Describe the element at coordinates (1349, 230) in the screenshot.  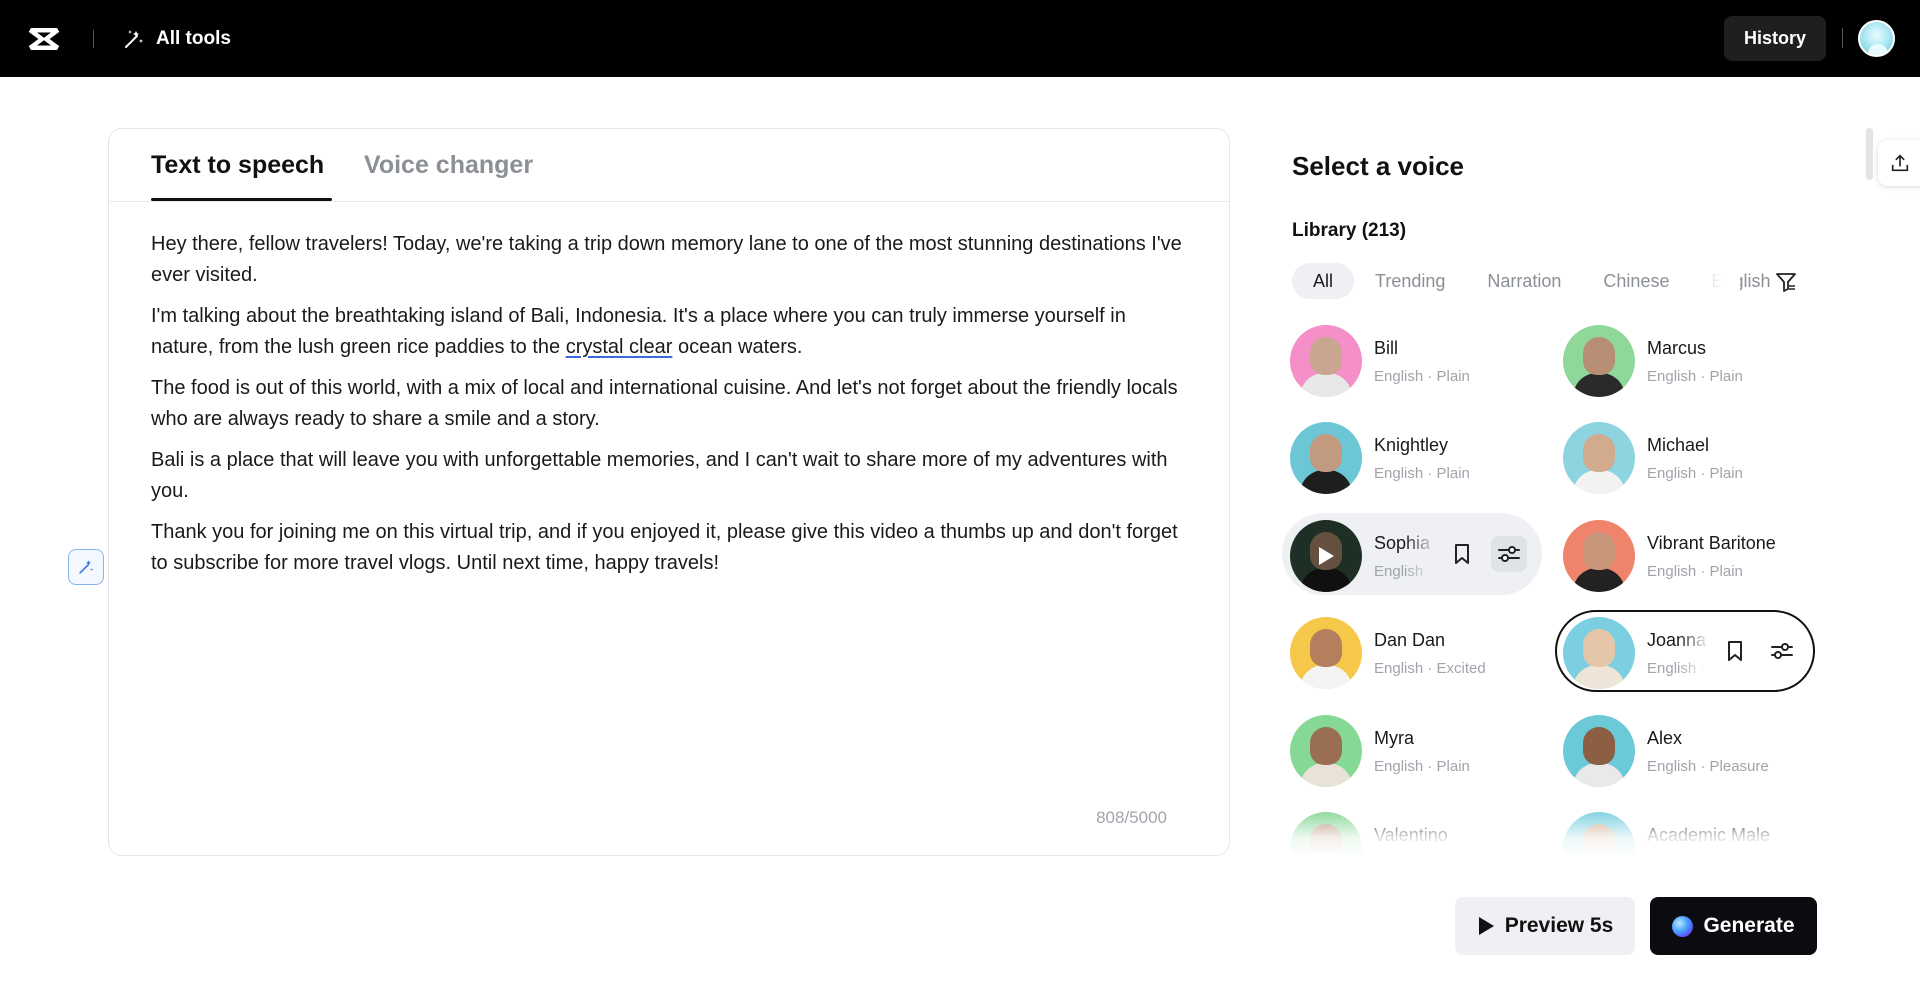
I see `library-title: Library (213)` at that location.